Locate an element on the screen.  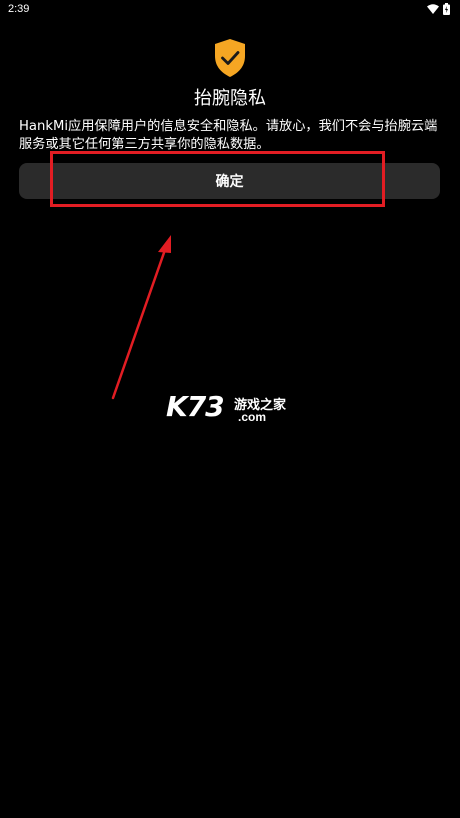
status-icons is located at coordinates (438, 9).